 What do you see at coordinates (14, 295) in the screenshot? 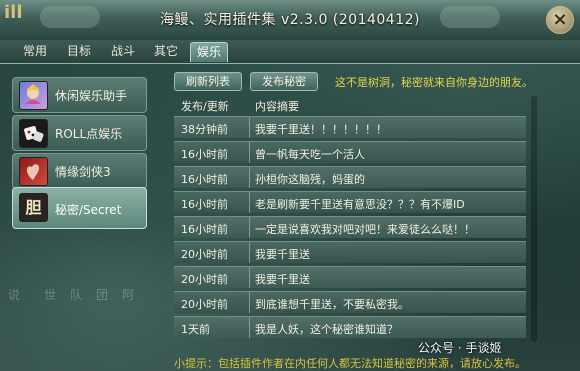
I see `background-text: 说` at bounding box center [14, 295].